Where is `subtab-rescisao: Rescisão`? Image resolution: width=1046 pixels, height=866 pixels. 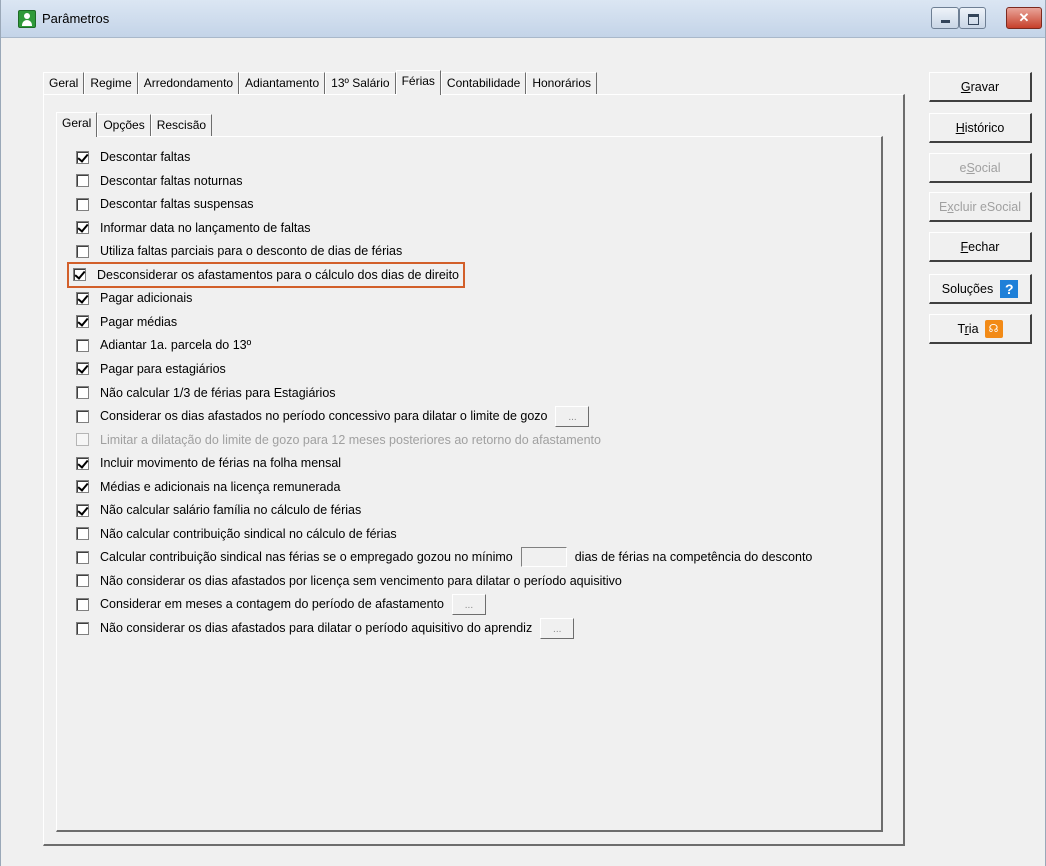 subtab-rescisao: Rescisão is located at coordinates (181, 125).